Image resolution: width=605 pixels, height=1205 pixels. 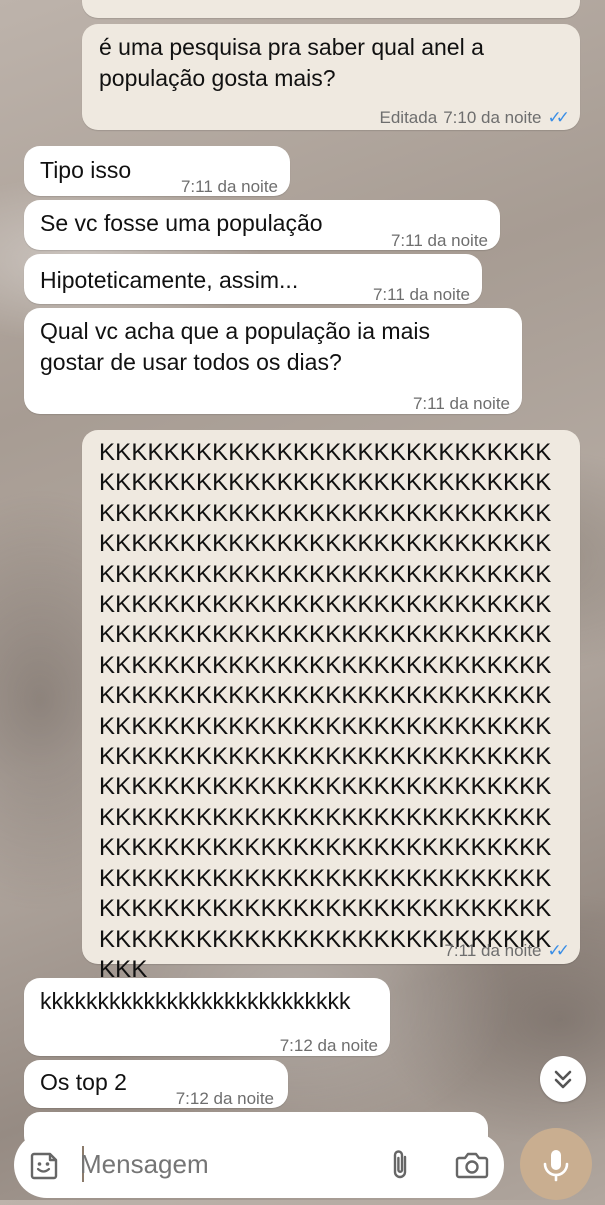 What do you see at coordinates (157, 171) in the screenshot?
I see `message-bubble-incoming: Tipo isso 7:11 da noite` at bounding box center [157, 171].